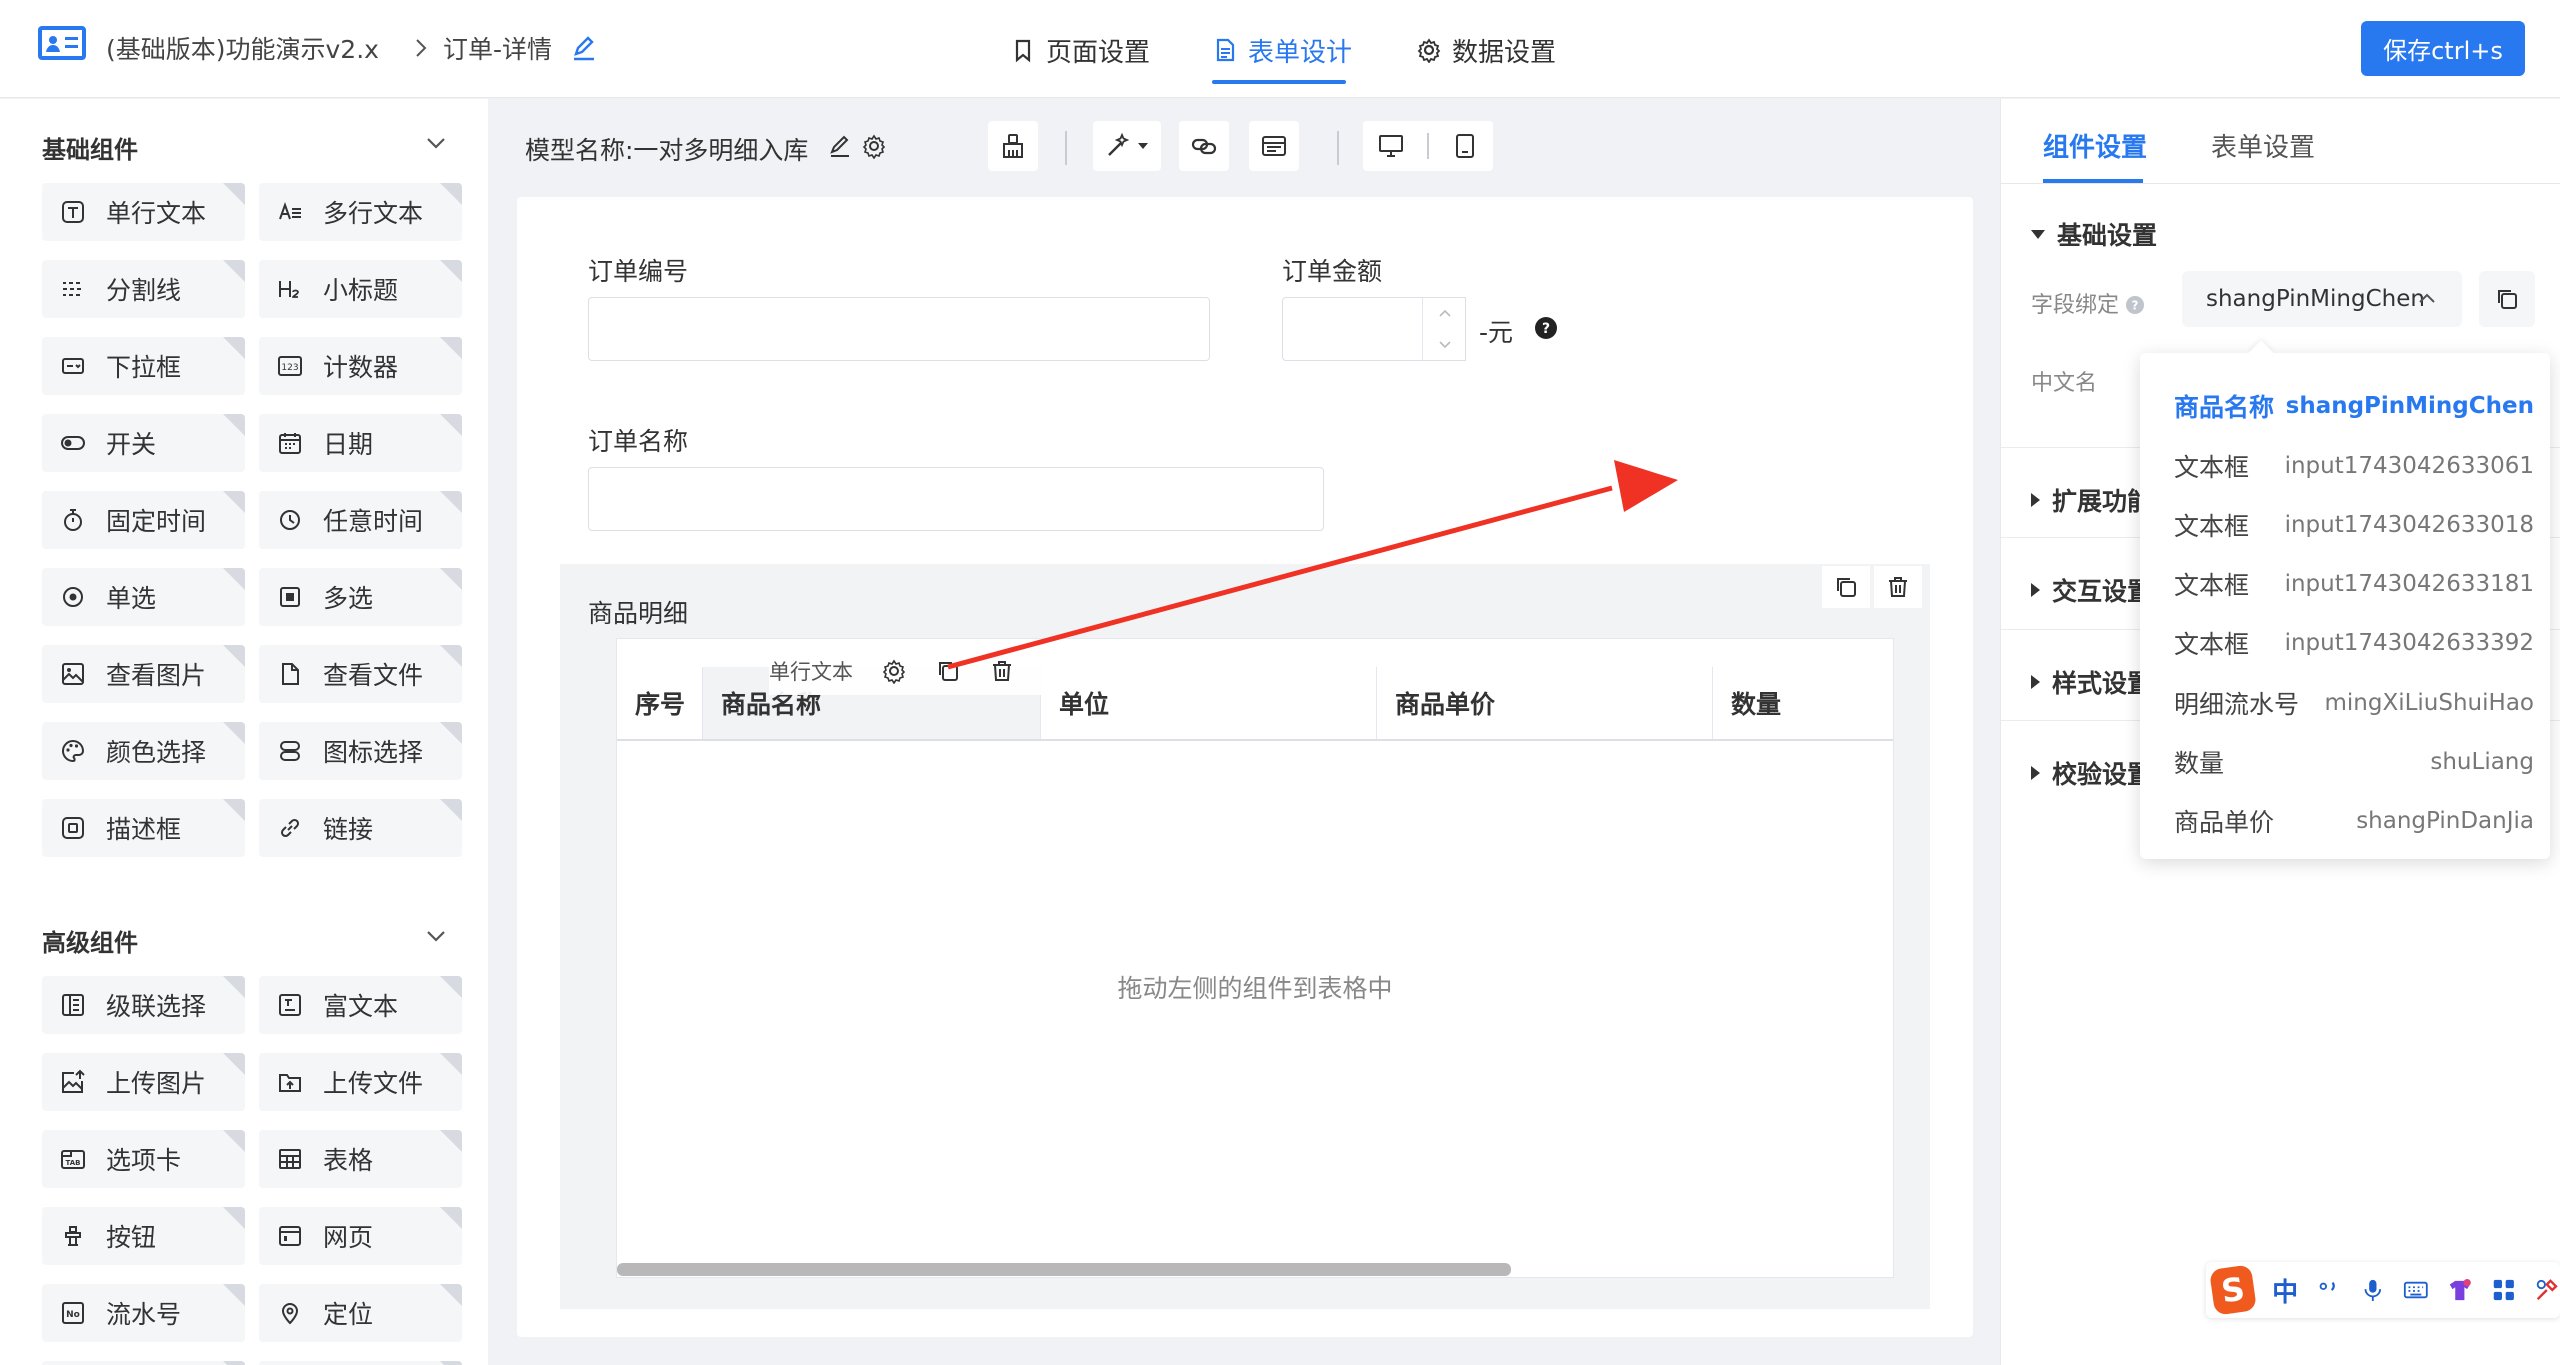 The image size is (2560, 1365). What do you see at coordinates (899, 329) in the screenshot?
I see `order-no-input` at bounding box center [899, 329].